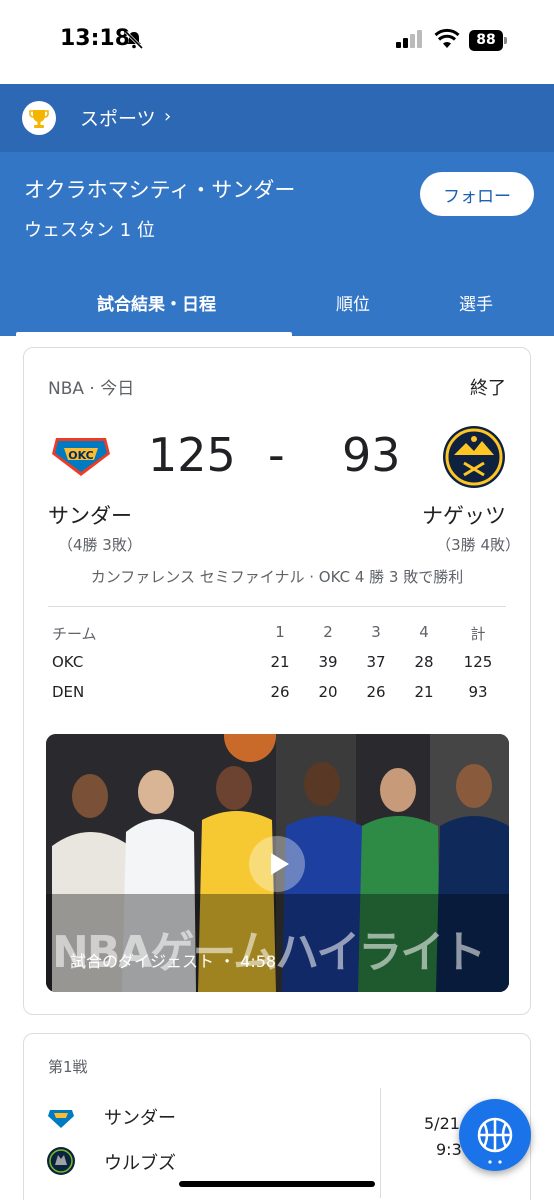 The image size is (554, 1200). I want to click on basketball-fab-button, so click(495, 1135).